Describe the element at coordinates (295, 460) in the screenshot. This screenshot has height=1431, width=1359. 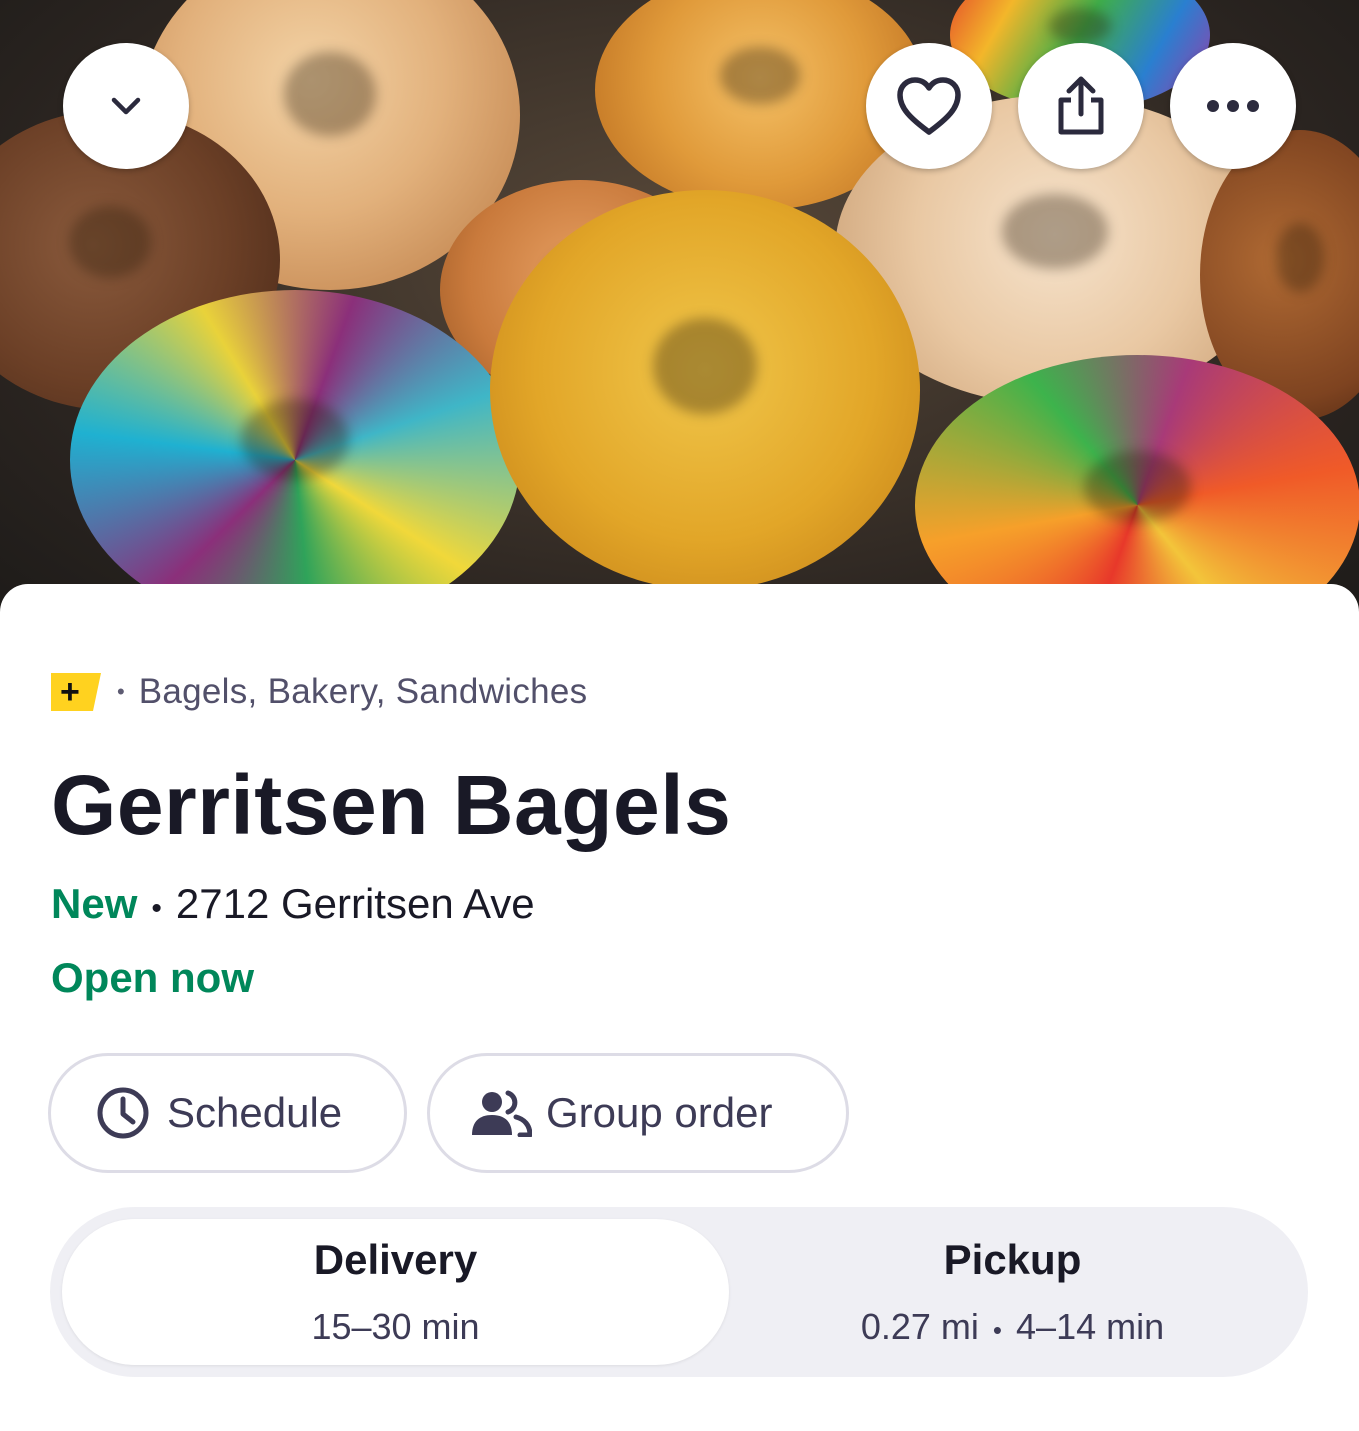
I see `bagel-rainbow-left` at that location.